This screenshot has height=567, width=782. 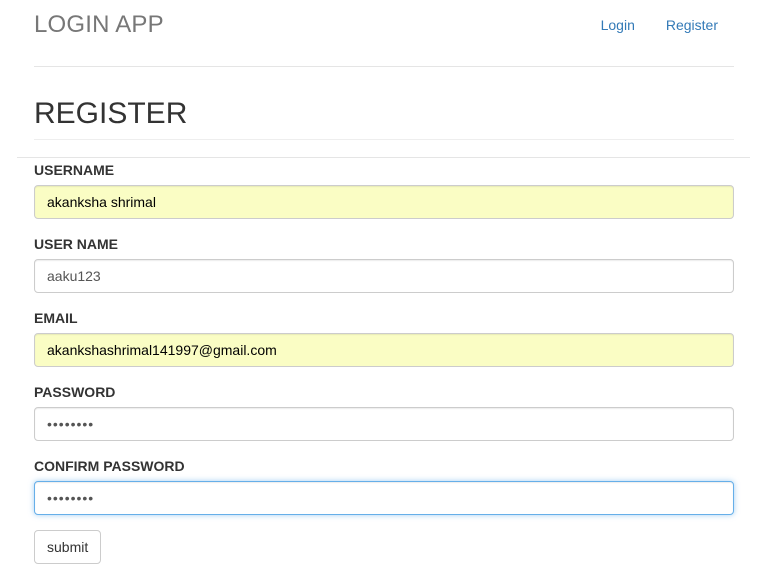 What do you see at coordinates (74, 170) in the screenshot?
I see `username-label: USERNAME` at bounding box center [74, 170].